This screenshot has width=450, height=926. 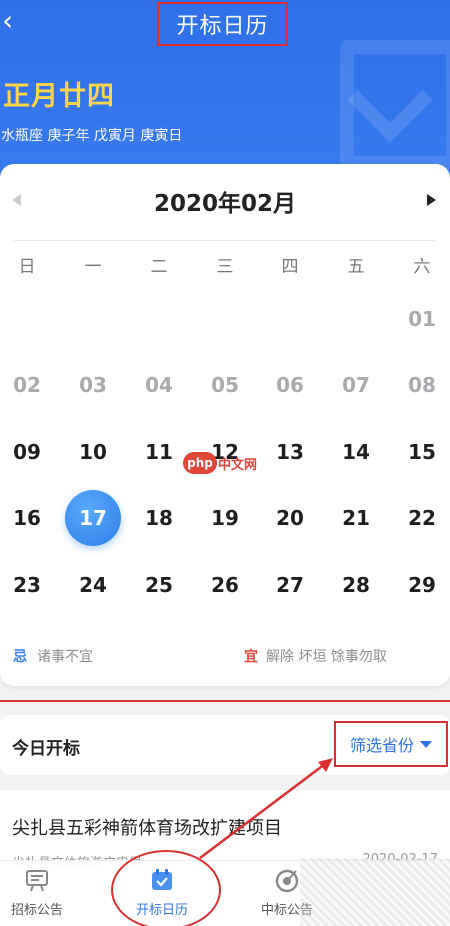 I want to click on tab-bidding-announcement: 招标公告, so click(x=43, y=896).